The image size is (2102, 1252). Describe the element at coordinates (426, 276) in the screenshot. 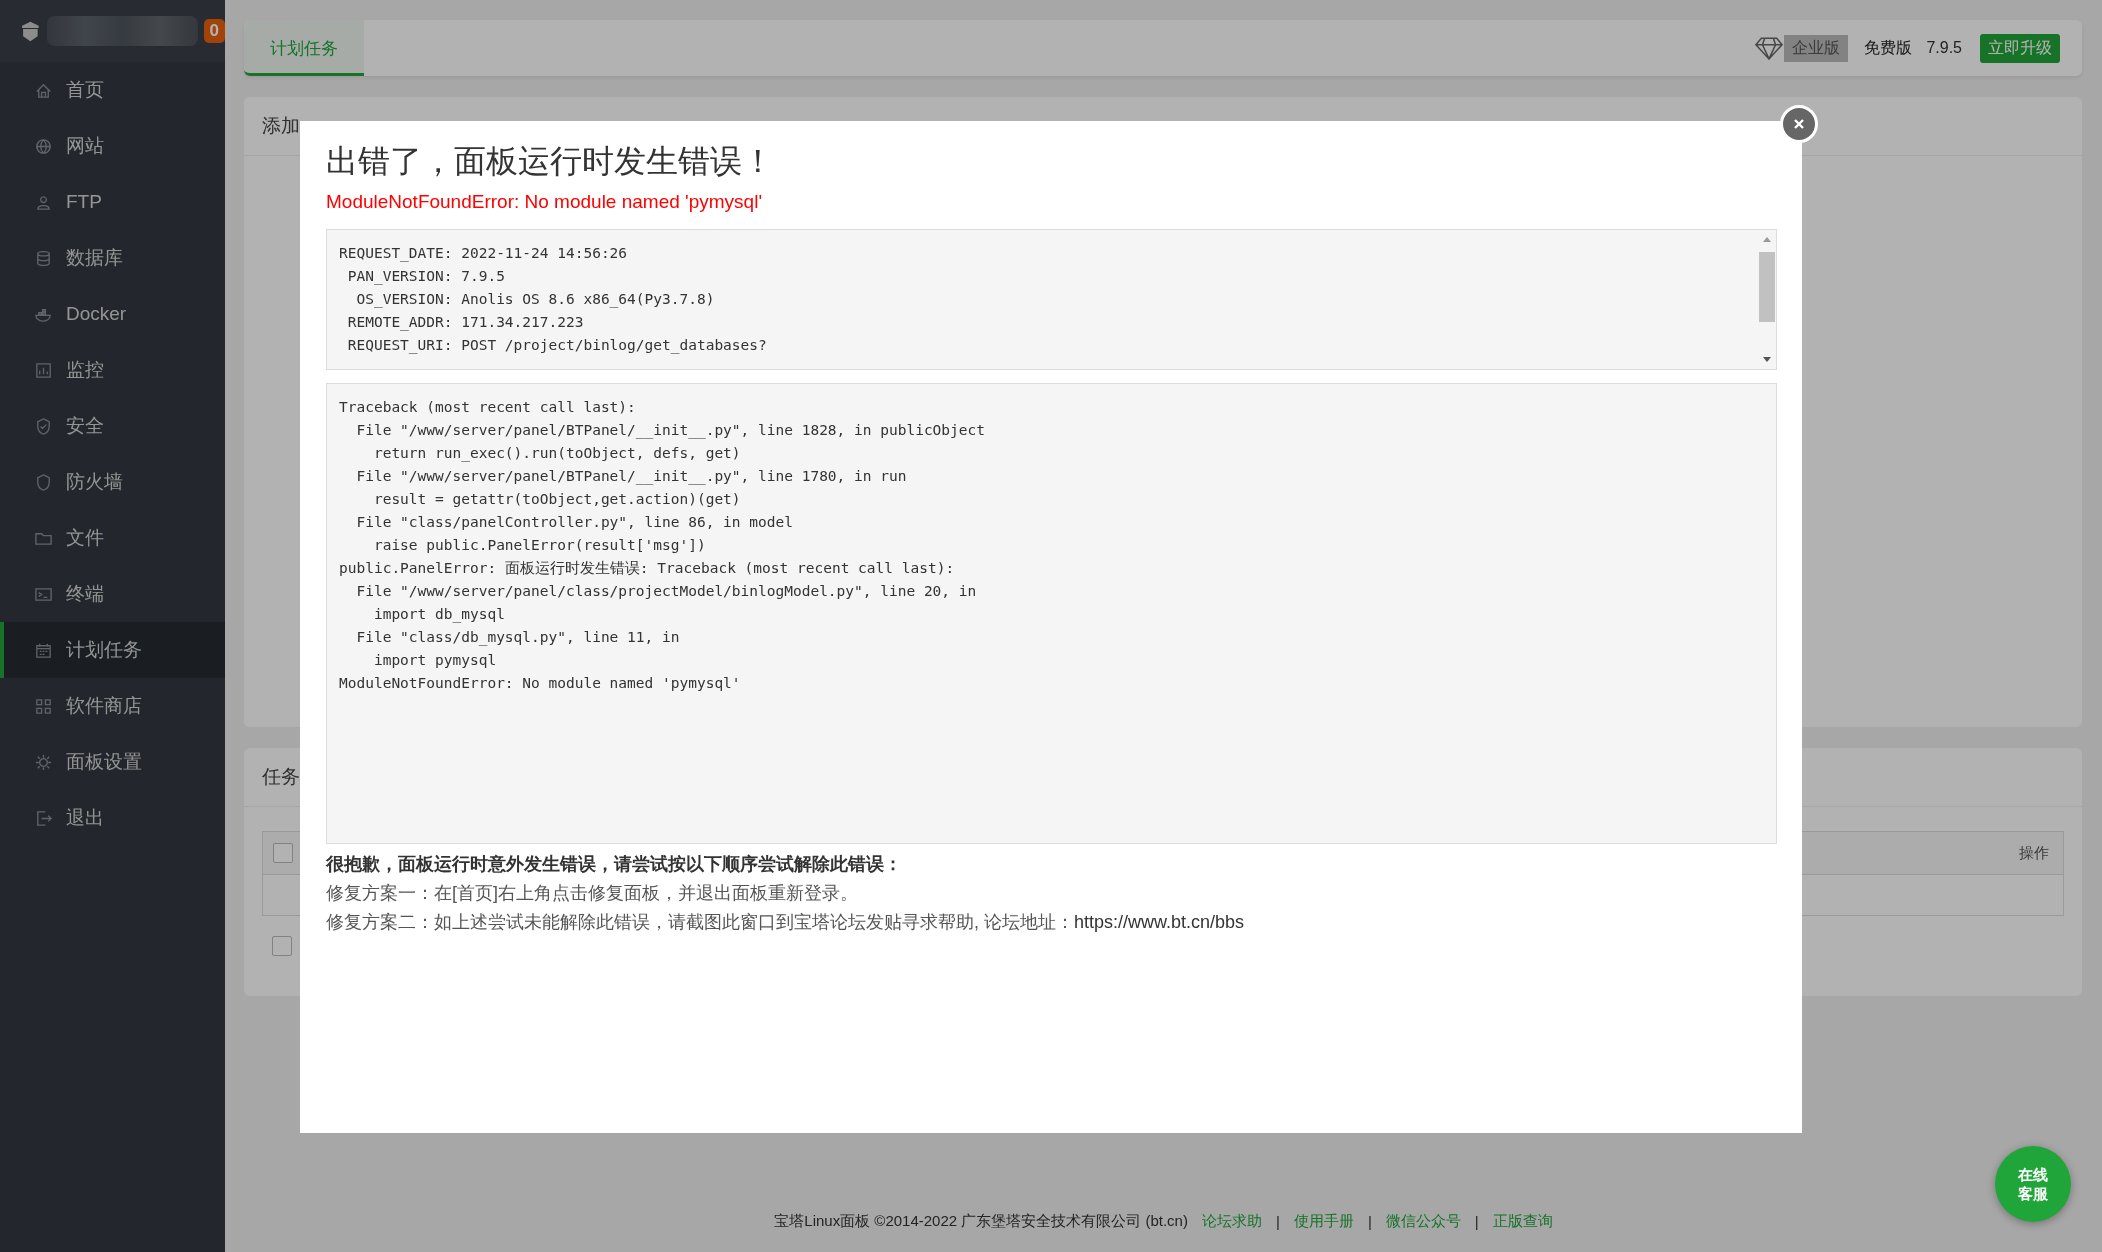

I see `code-line: PAN_VERSION: 7.9.5` at that location.